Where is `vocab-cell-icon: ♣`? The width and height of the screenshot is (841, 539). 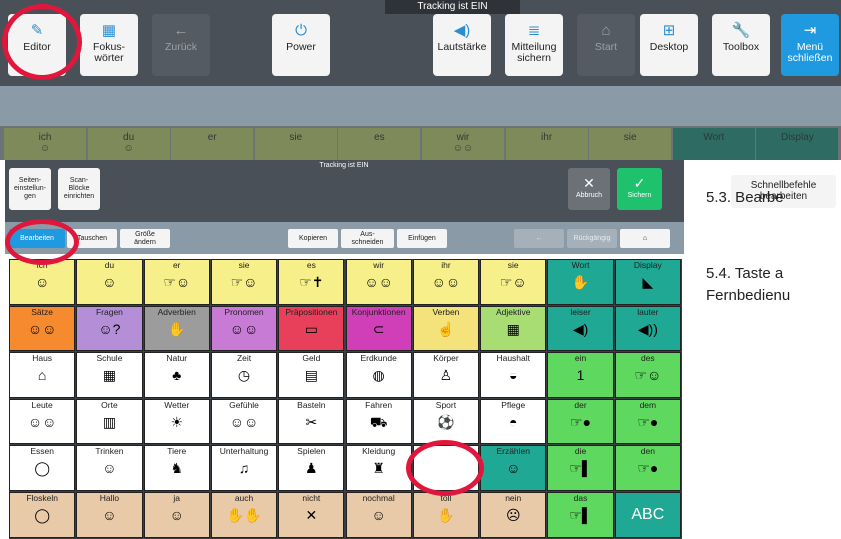 vocab-cell-icon: ♣ is located at coordinates (177, 375).